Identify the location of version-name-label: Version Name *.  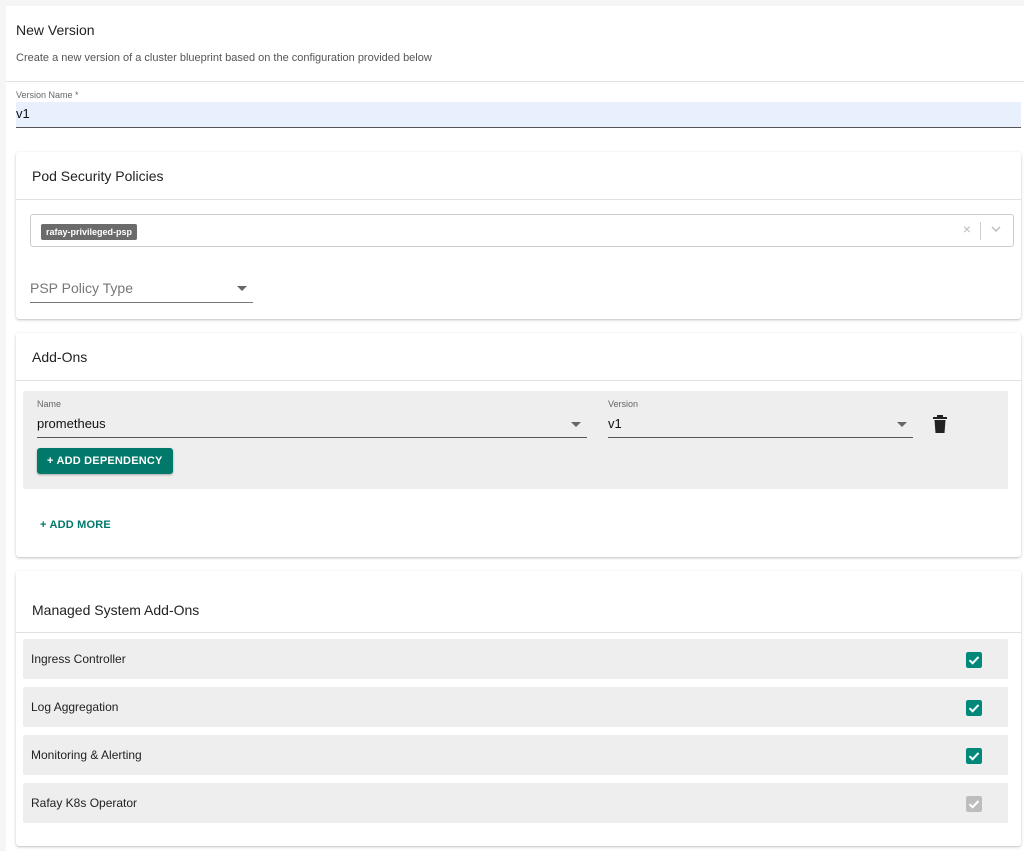
(47, 95).